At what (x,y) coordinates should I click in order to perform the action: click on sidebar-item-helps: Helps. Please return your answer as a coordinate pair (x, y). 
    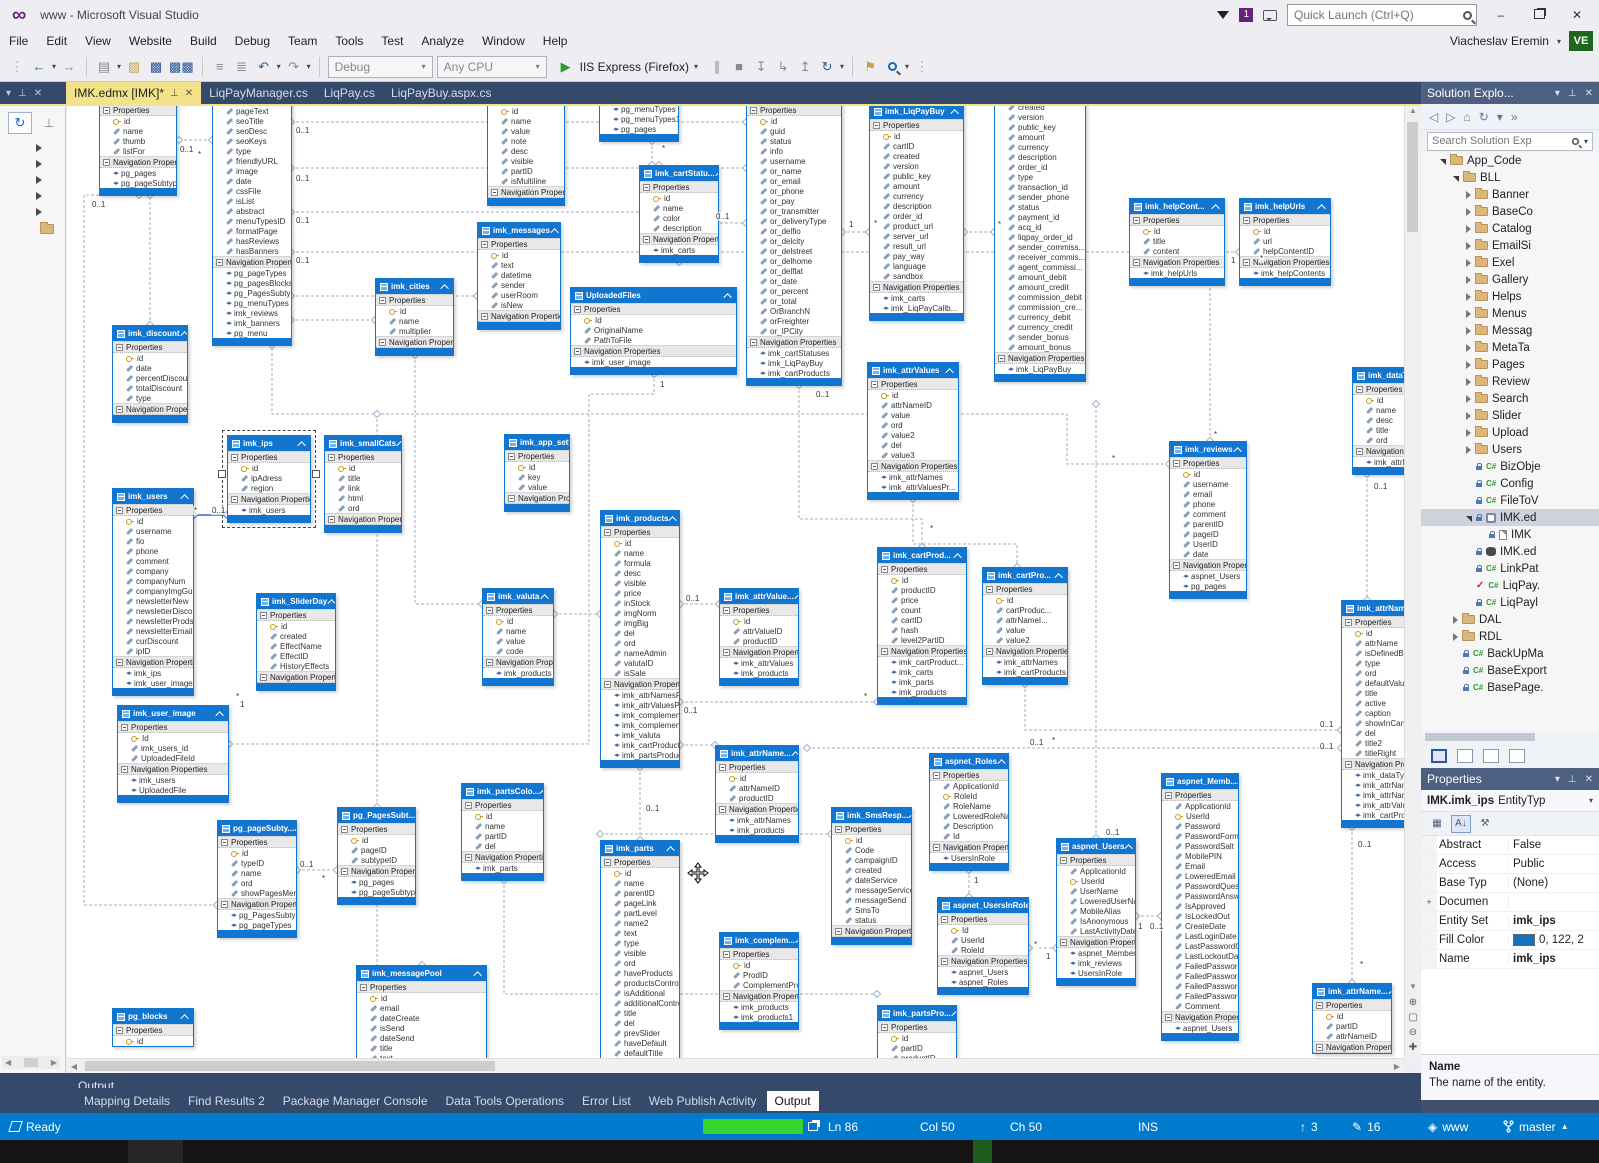
    Looking at the image, I should click on (1510, 296).